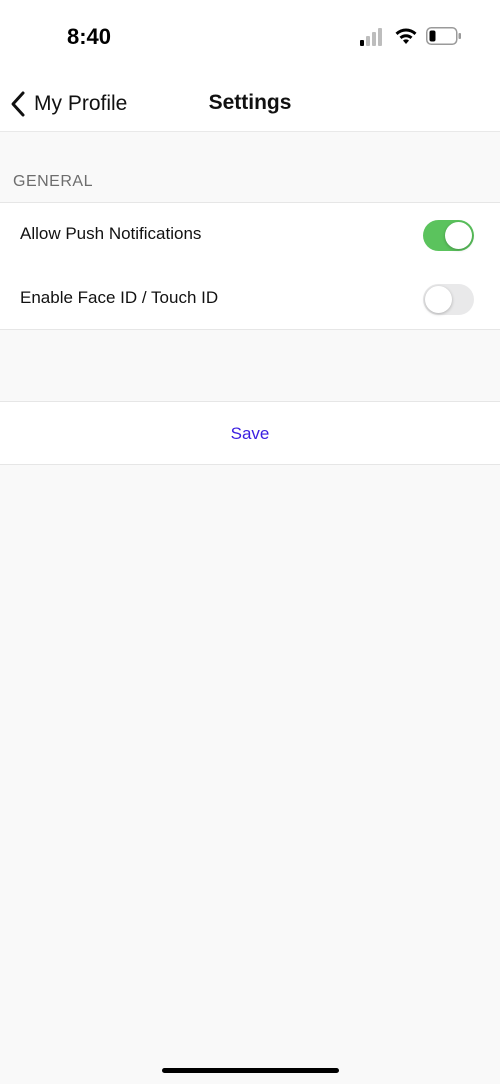  What do you see at coordinates (250, 38) in the screenshot?
I see `status-bar: 8:40` at bounding box center [250, 38].